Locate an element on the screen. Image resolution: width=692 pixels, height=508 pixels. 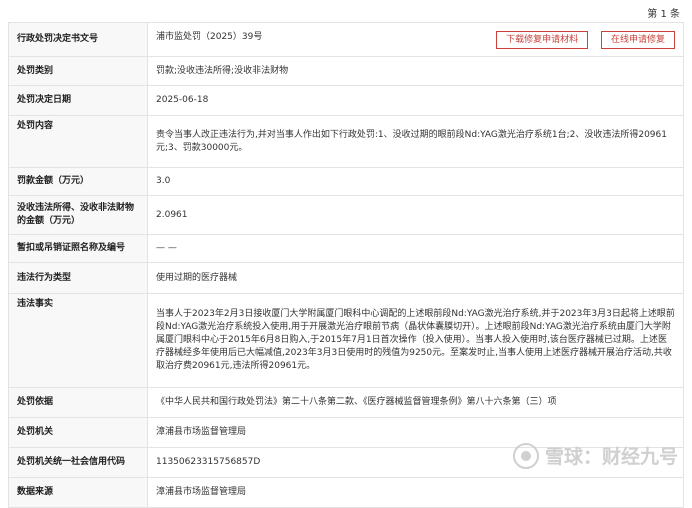
penalty-basis-label: 处罚依据 is located at coordinates (78, 402).